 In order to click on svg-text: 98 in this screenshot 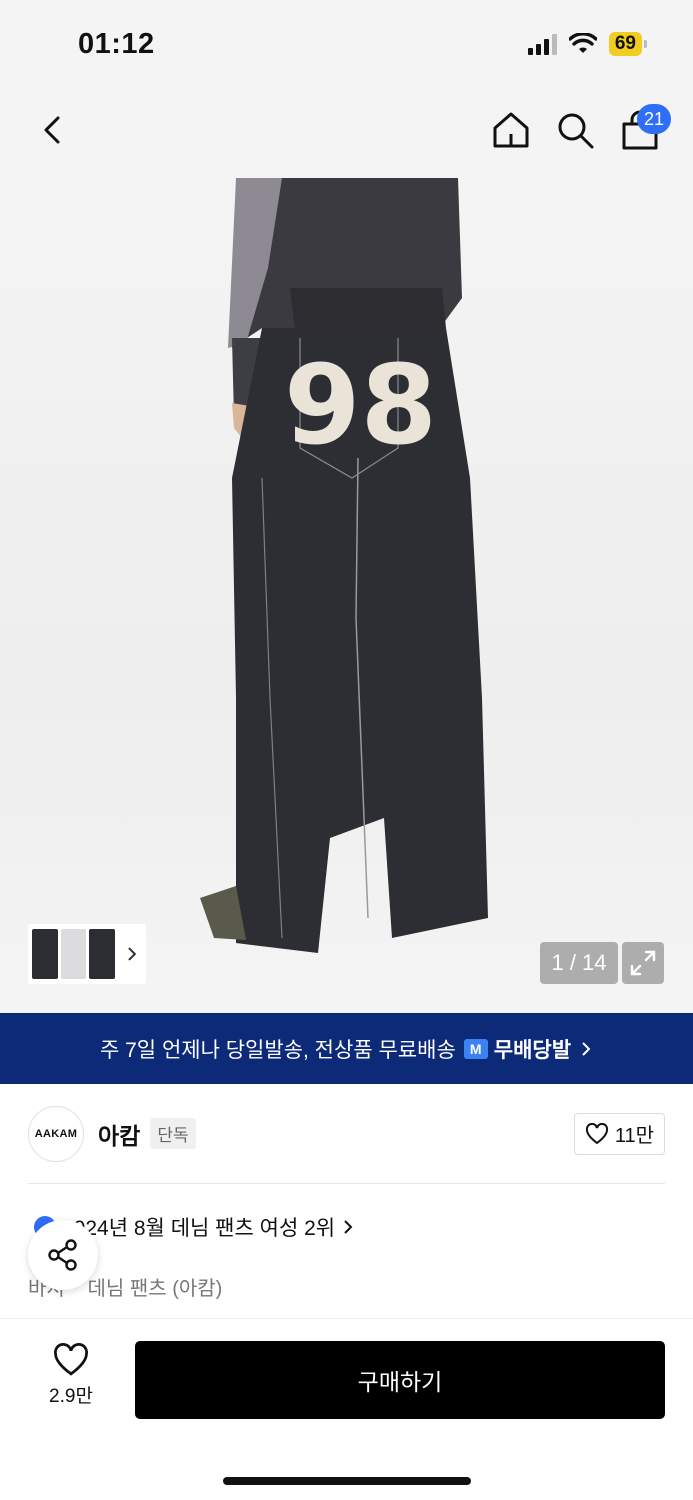, I will do `click(360, 405)`.